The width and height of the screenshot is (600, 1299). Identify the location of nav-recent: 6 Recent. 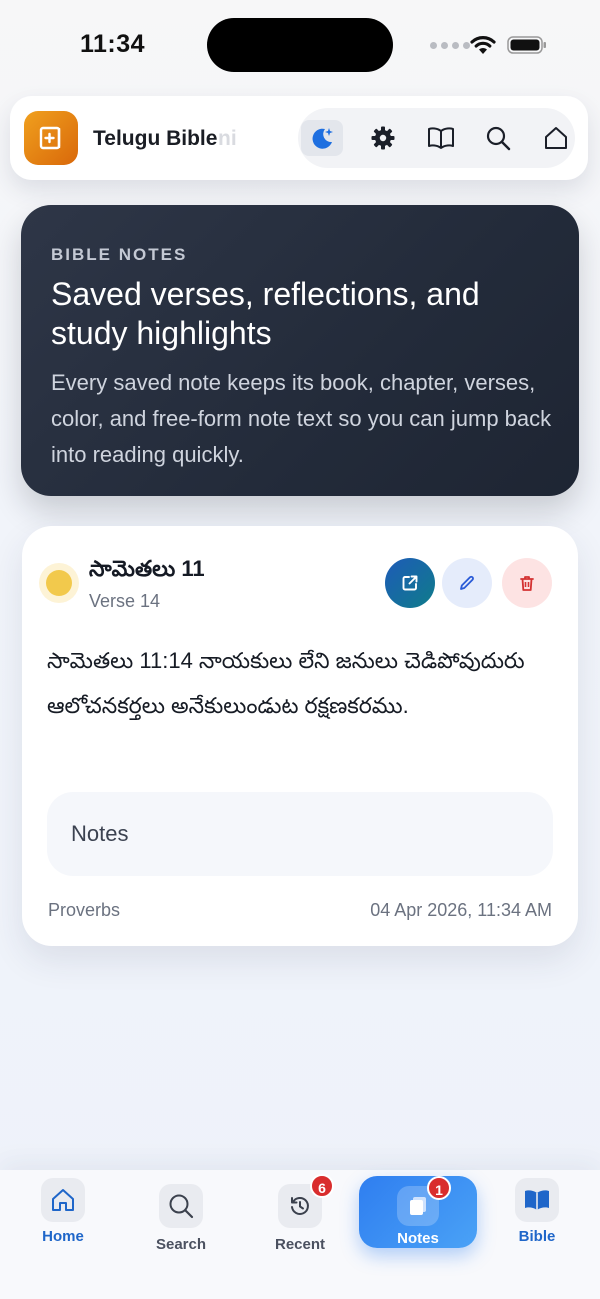
(300, 1213).